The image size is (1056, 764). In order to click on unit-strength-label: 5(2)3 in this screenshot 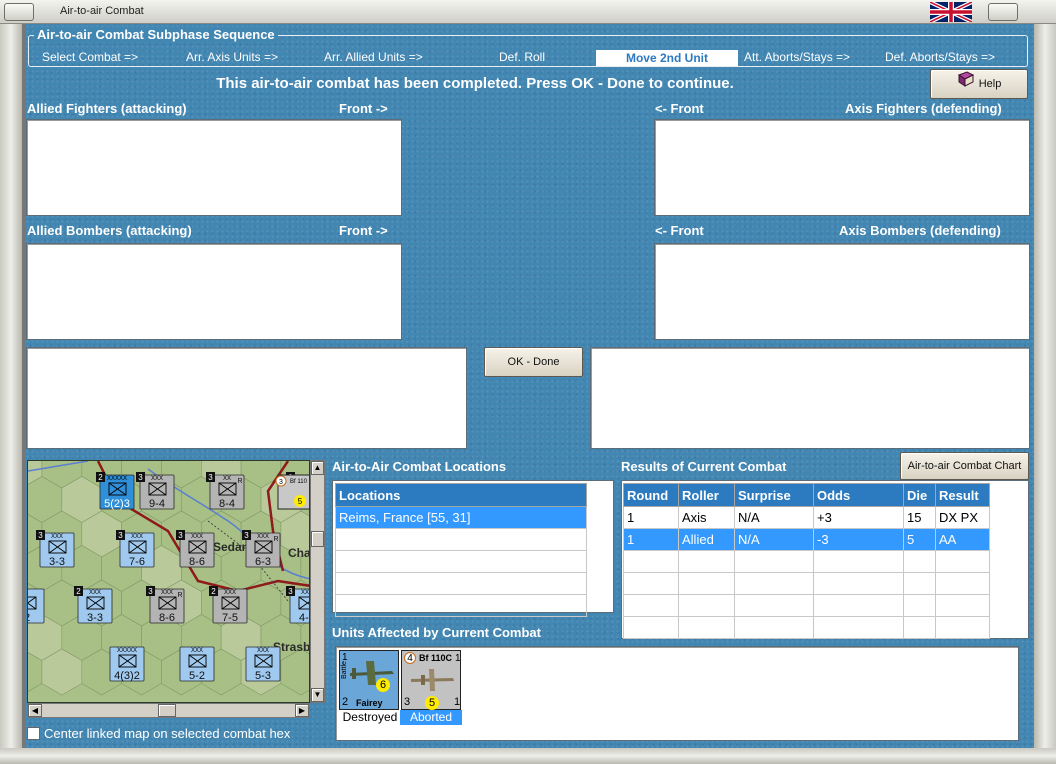, I will do `click(117, 504)`.